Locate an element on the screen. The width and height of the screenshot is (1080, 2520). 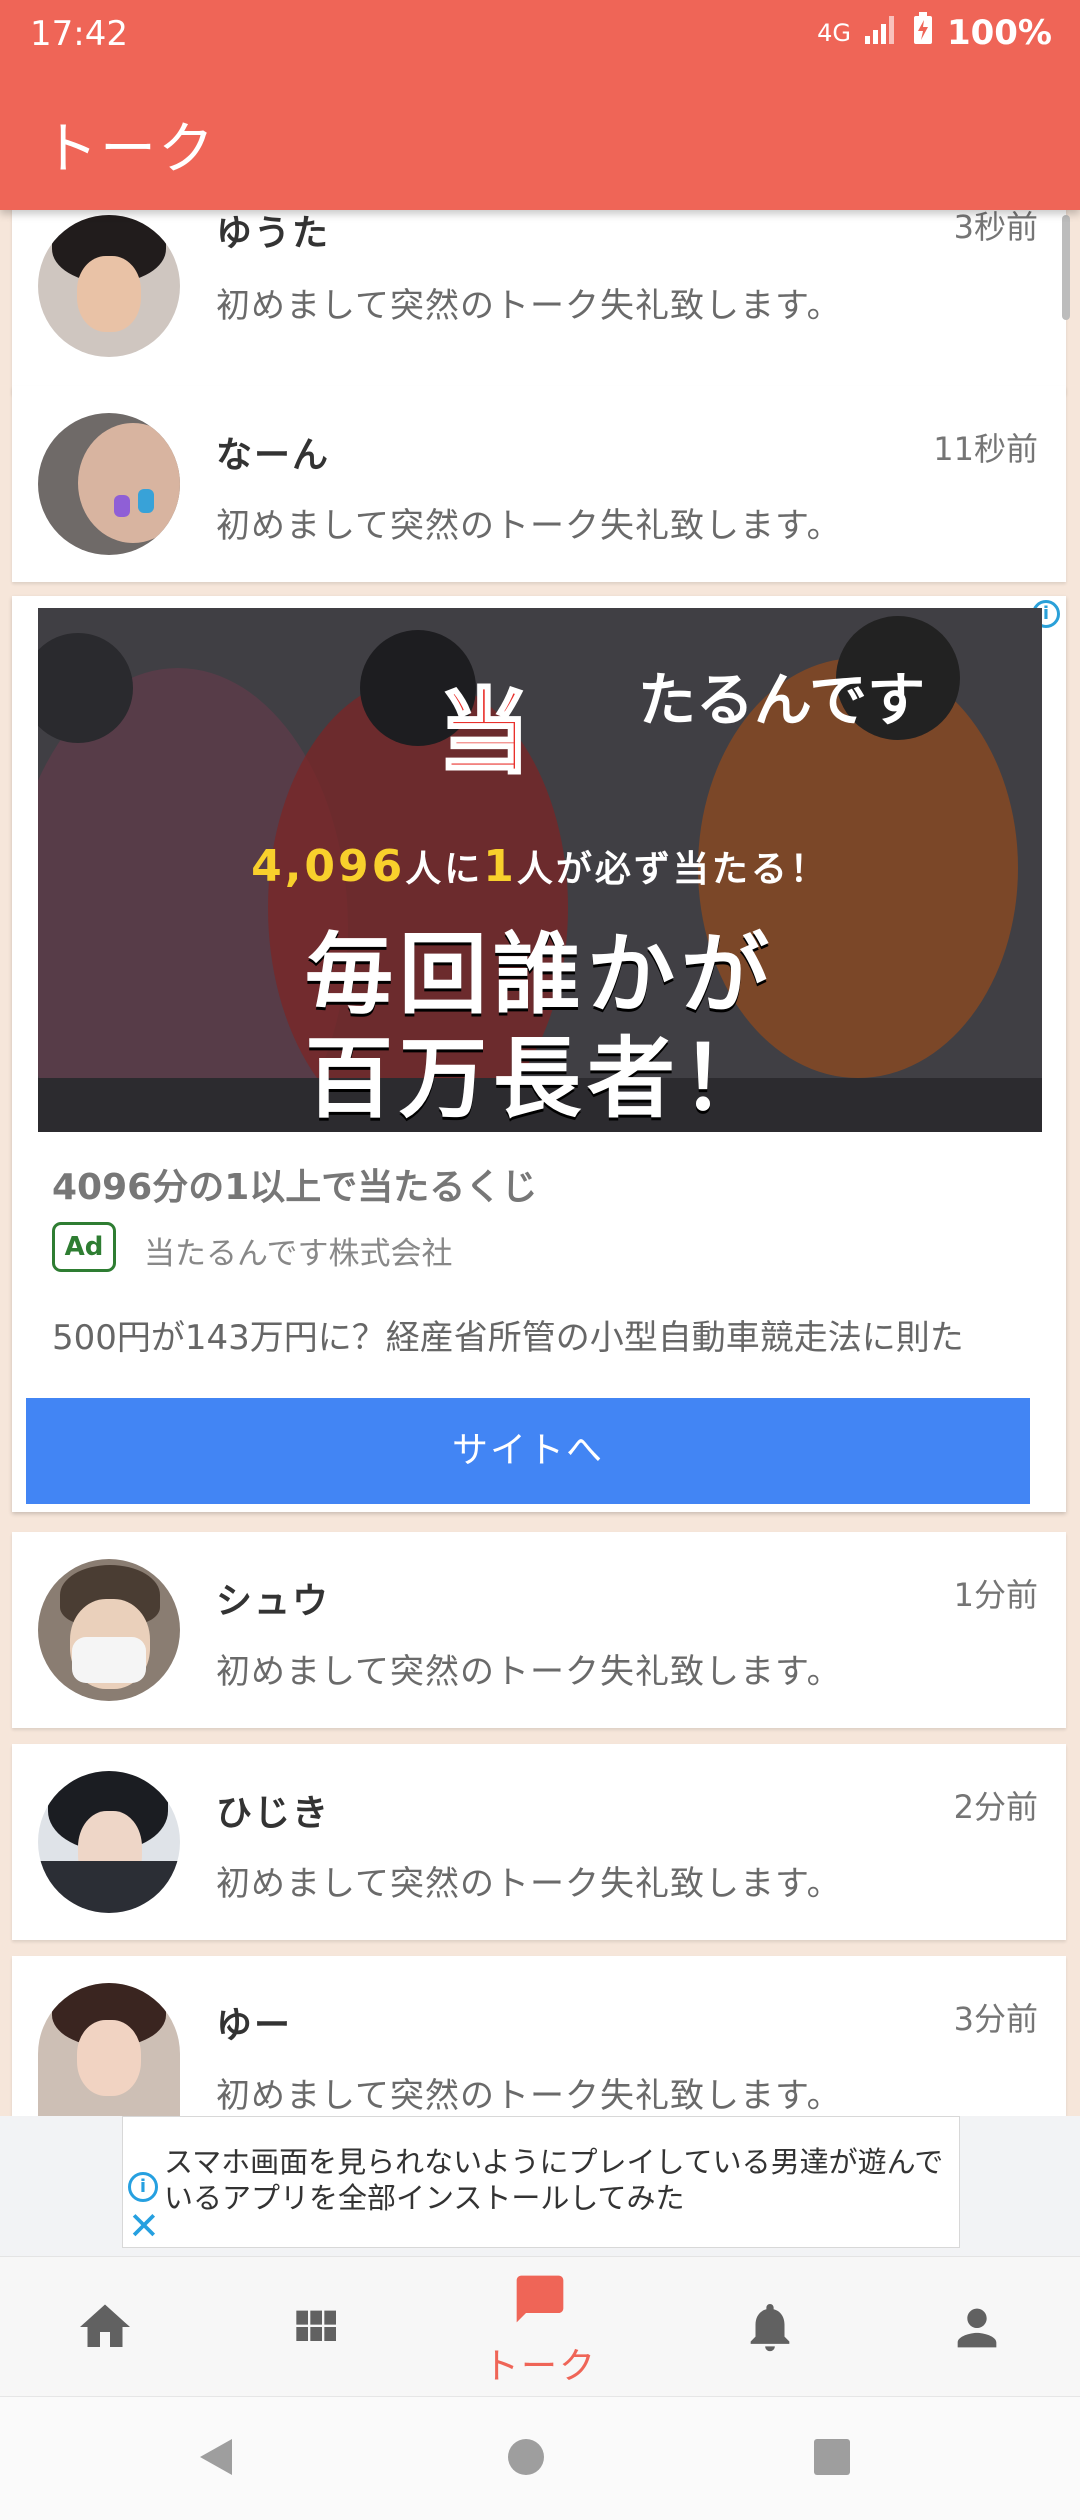
talk-item-name: ゆうた is located at coordinates (273, 233).